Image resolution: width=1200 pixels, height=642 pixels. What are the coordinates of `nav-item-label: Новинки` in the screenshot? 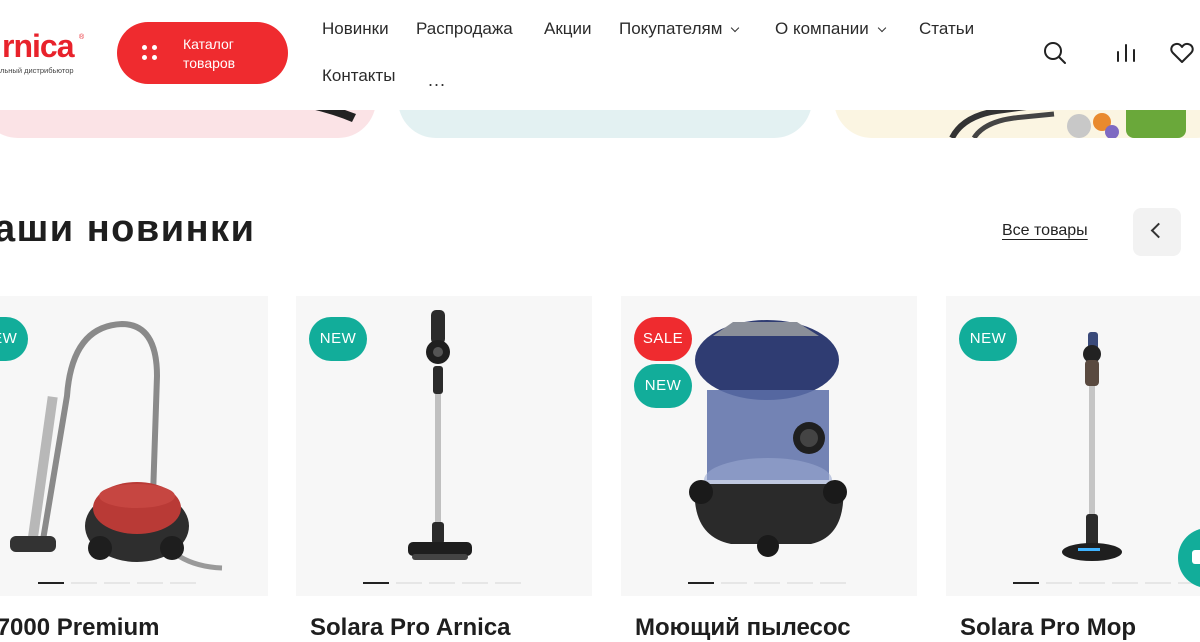 It's located at (355, 28).